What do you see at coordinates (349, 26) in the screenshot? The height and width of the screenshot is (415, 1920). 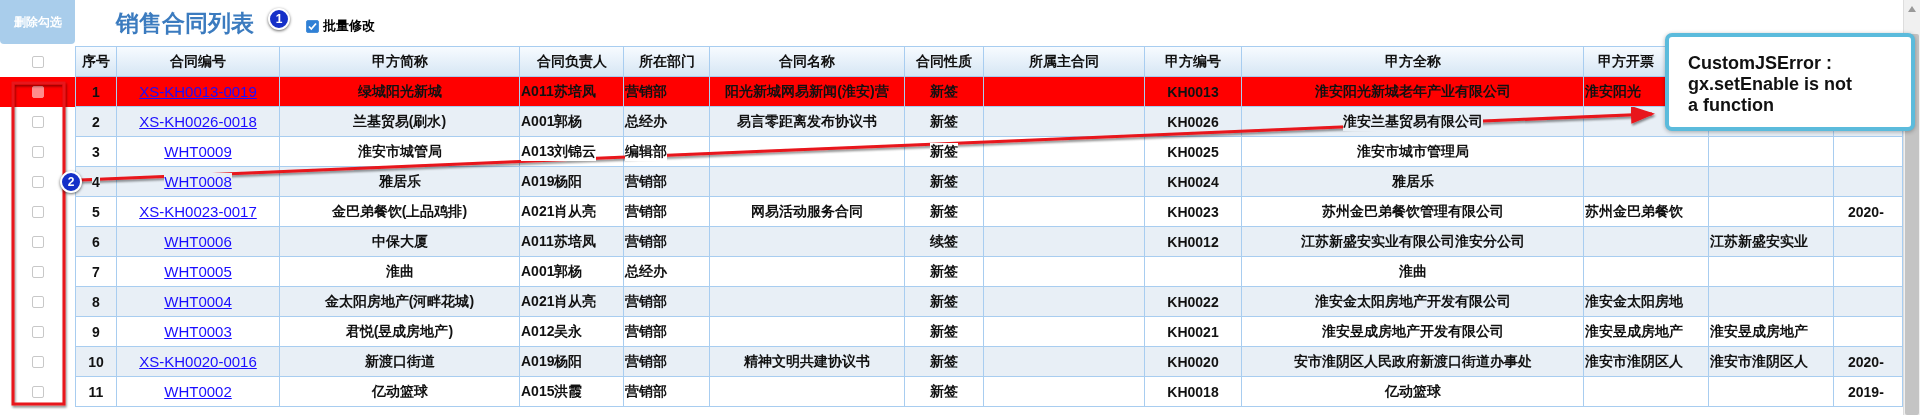 I see `checkbox-label: 批量修改` at bounding box center [349, 26].